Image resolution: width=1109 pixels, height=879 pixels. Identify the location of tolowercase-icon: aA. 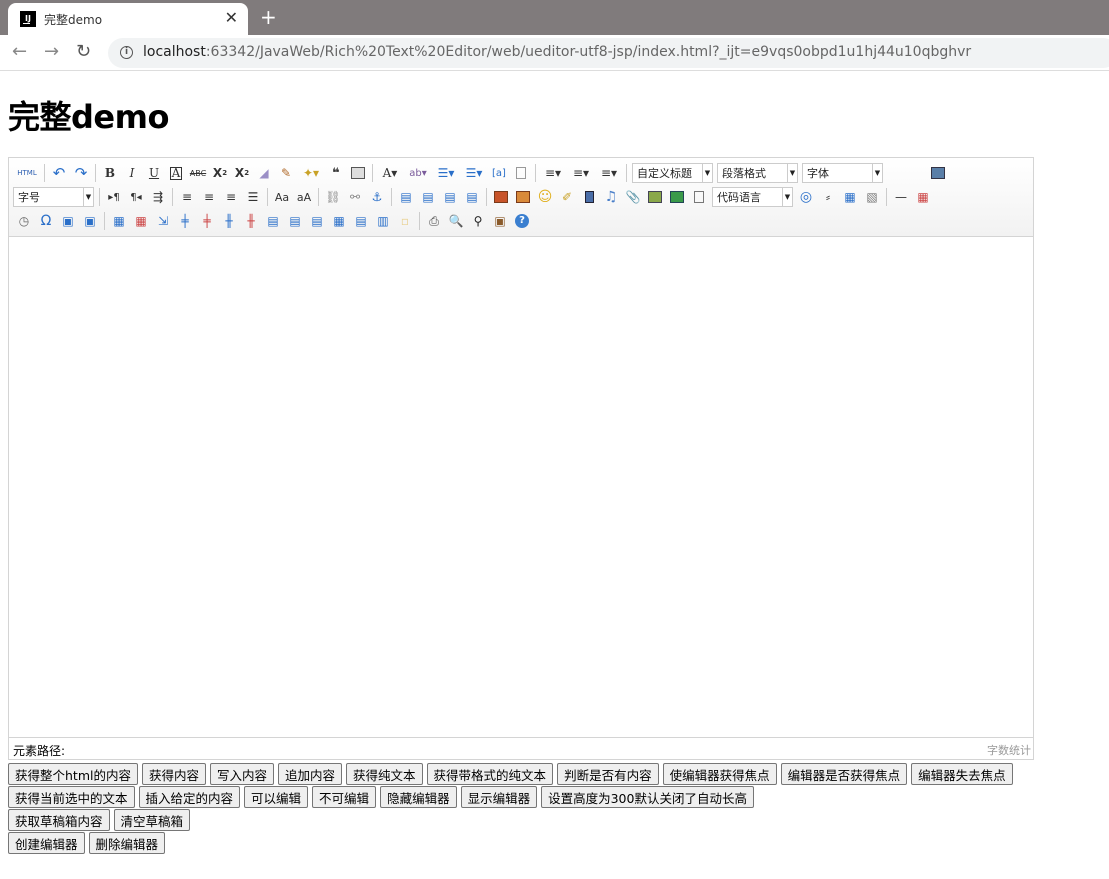
(304, 197).